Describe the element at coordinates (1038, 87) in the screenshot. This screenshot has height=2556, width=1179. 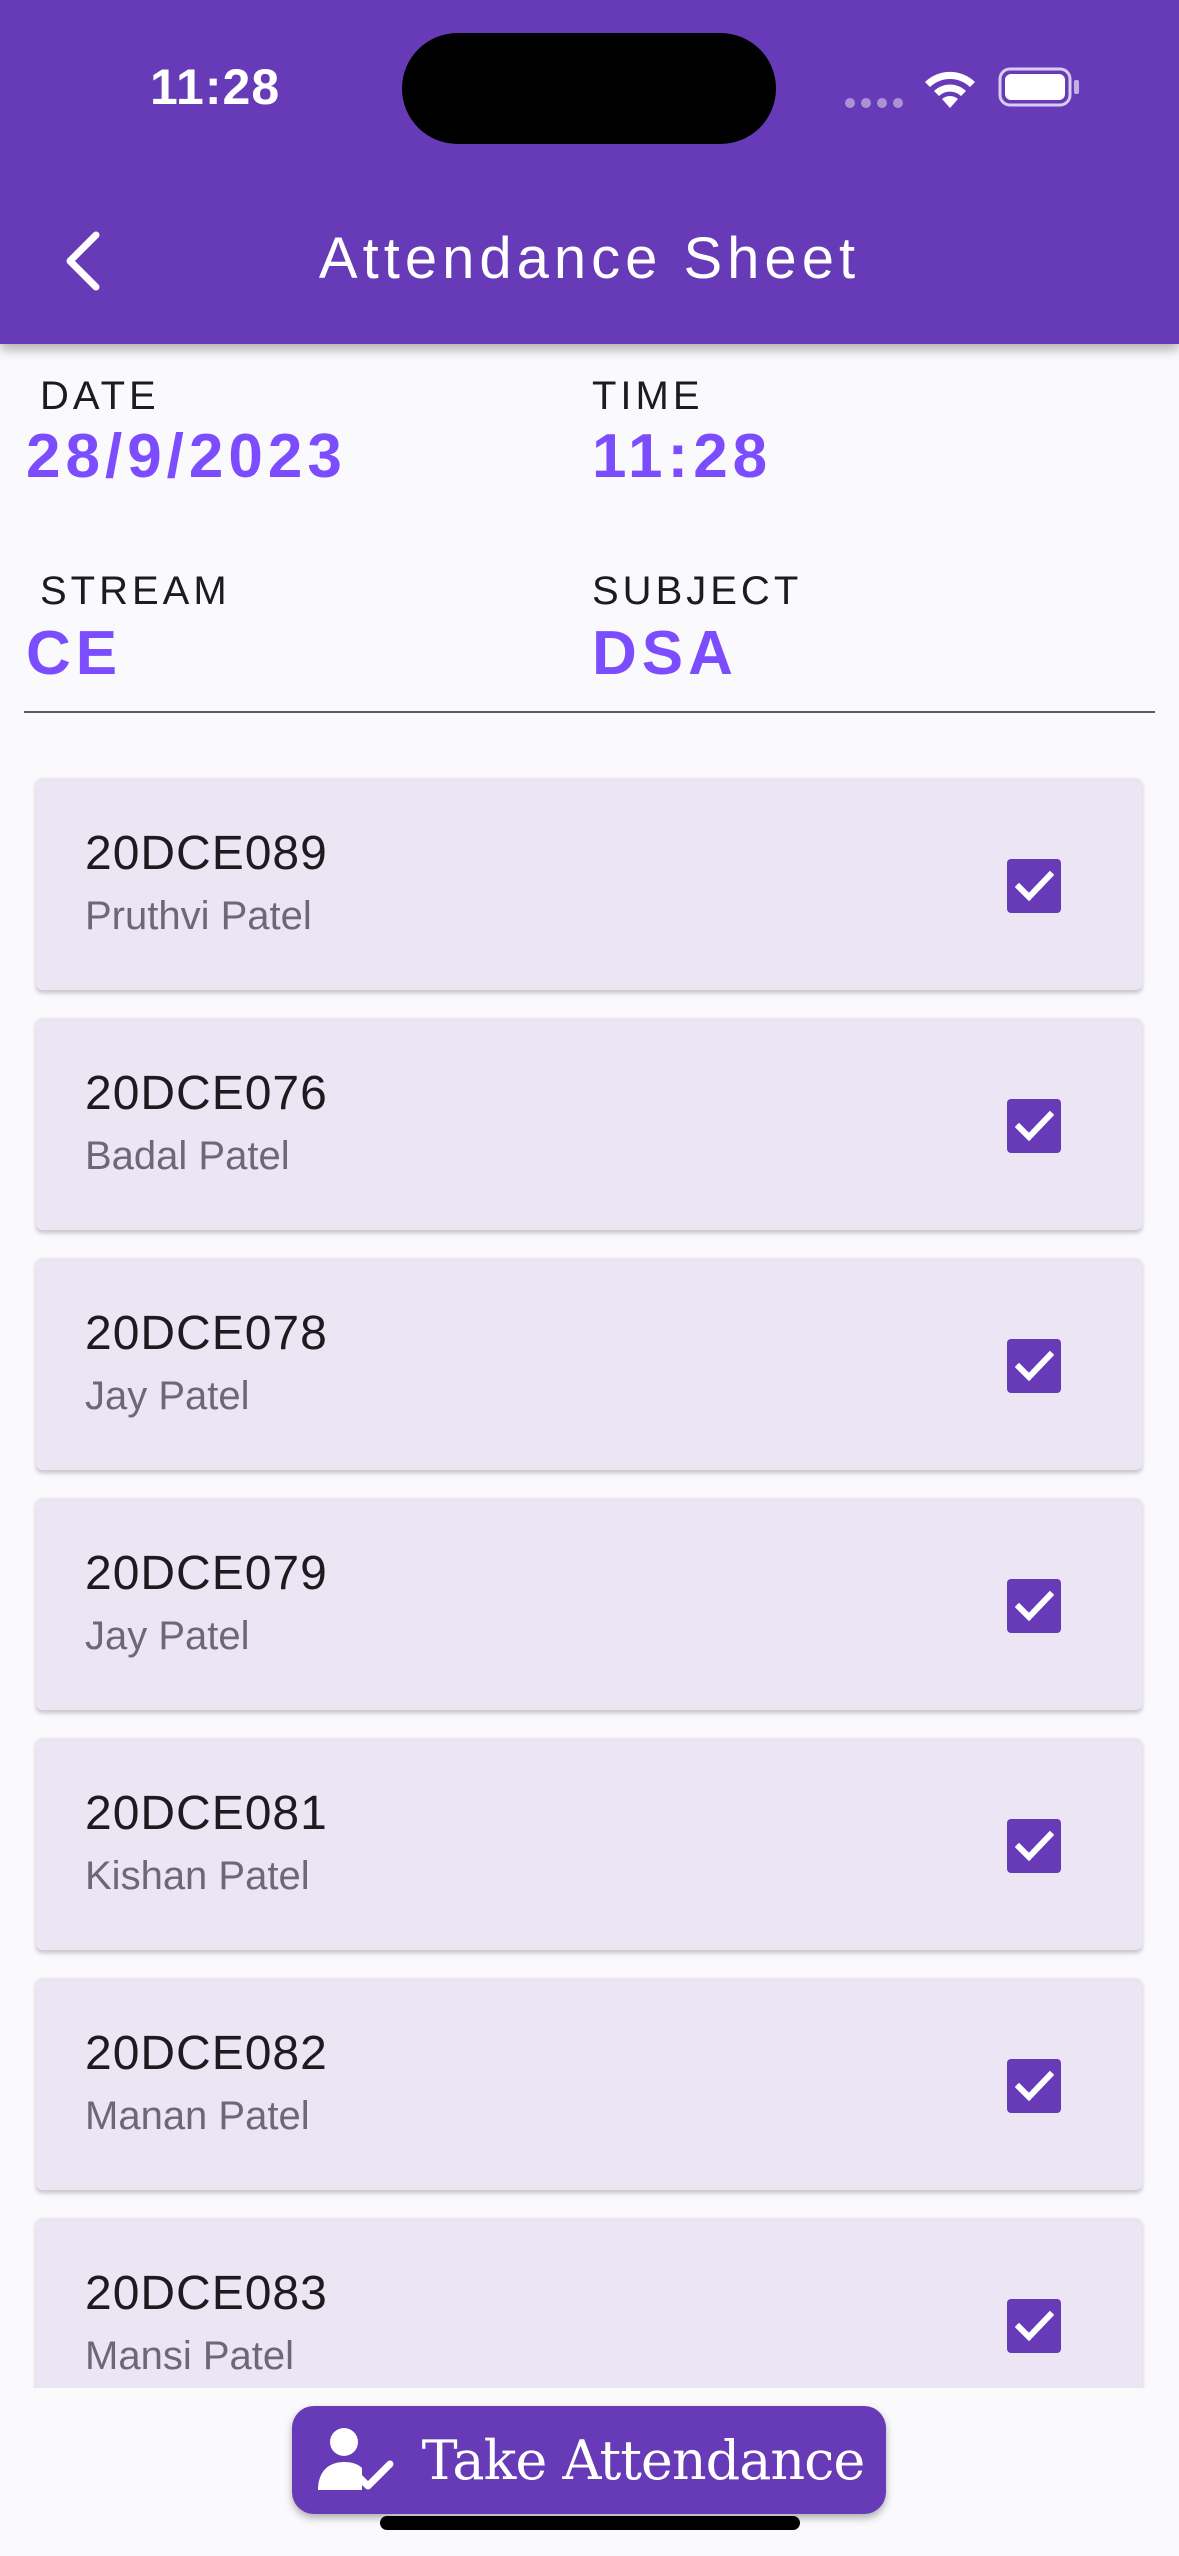
I see `battery-icon` at that location.